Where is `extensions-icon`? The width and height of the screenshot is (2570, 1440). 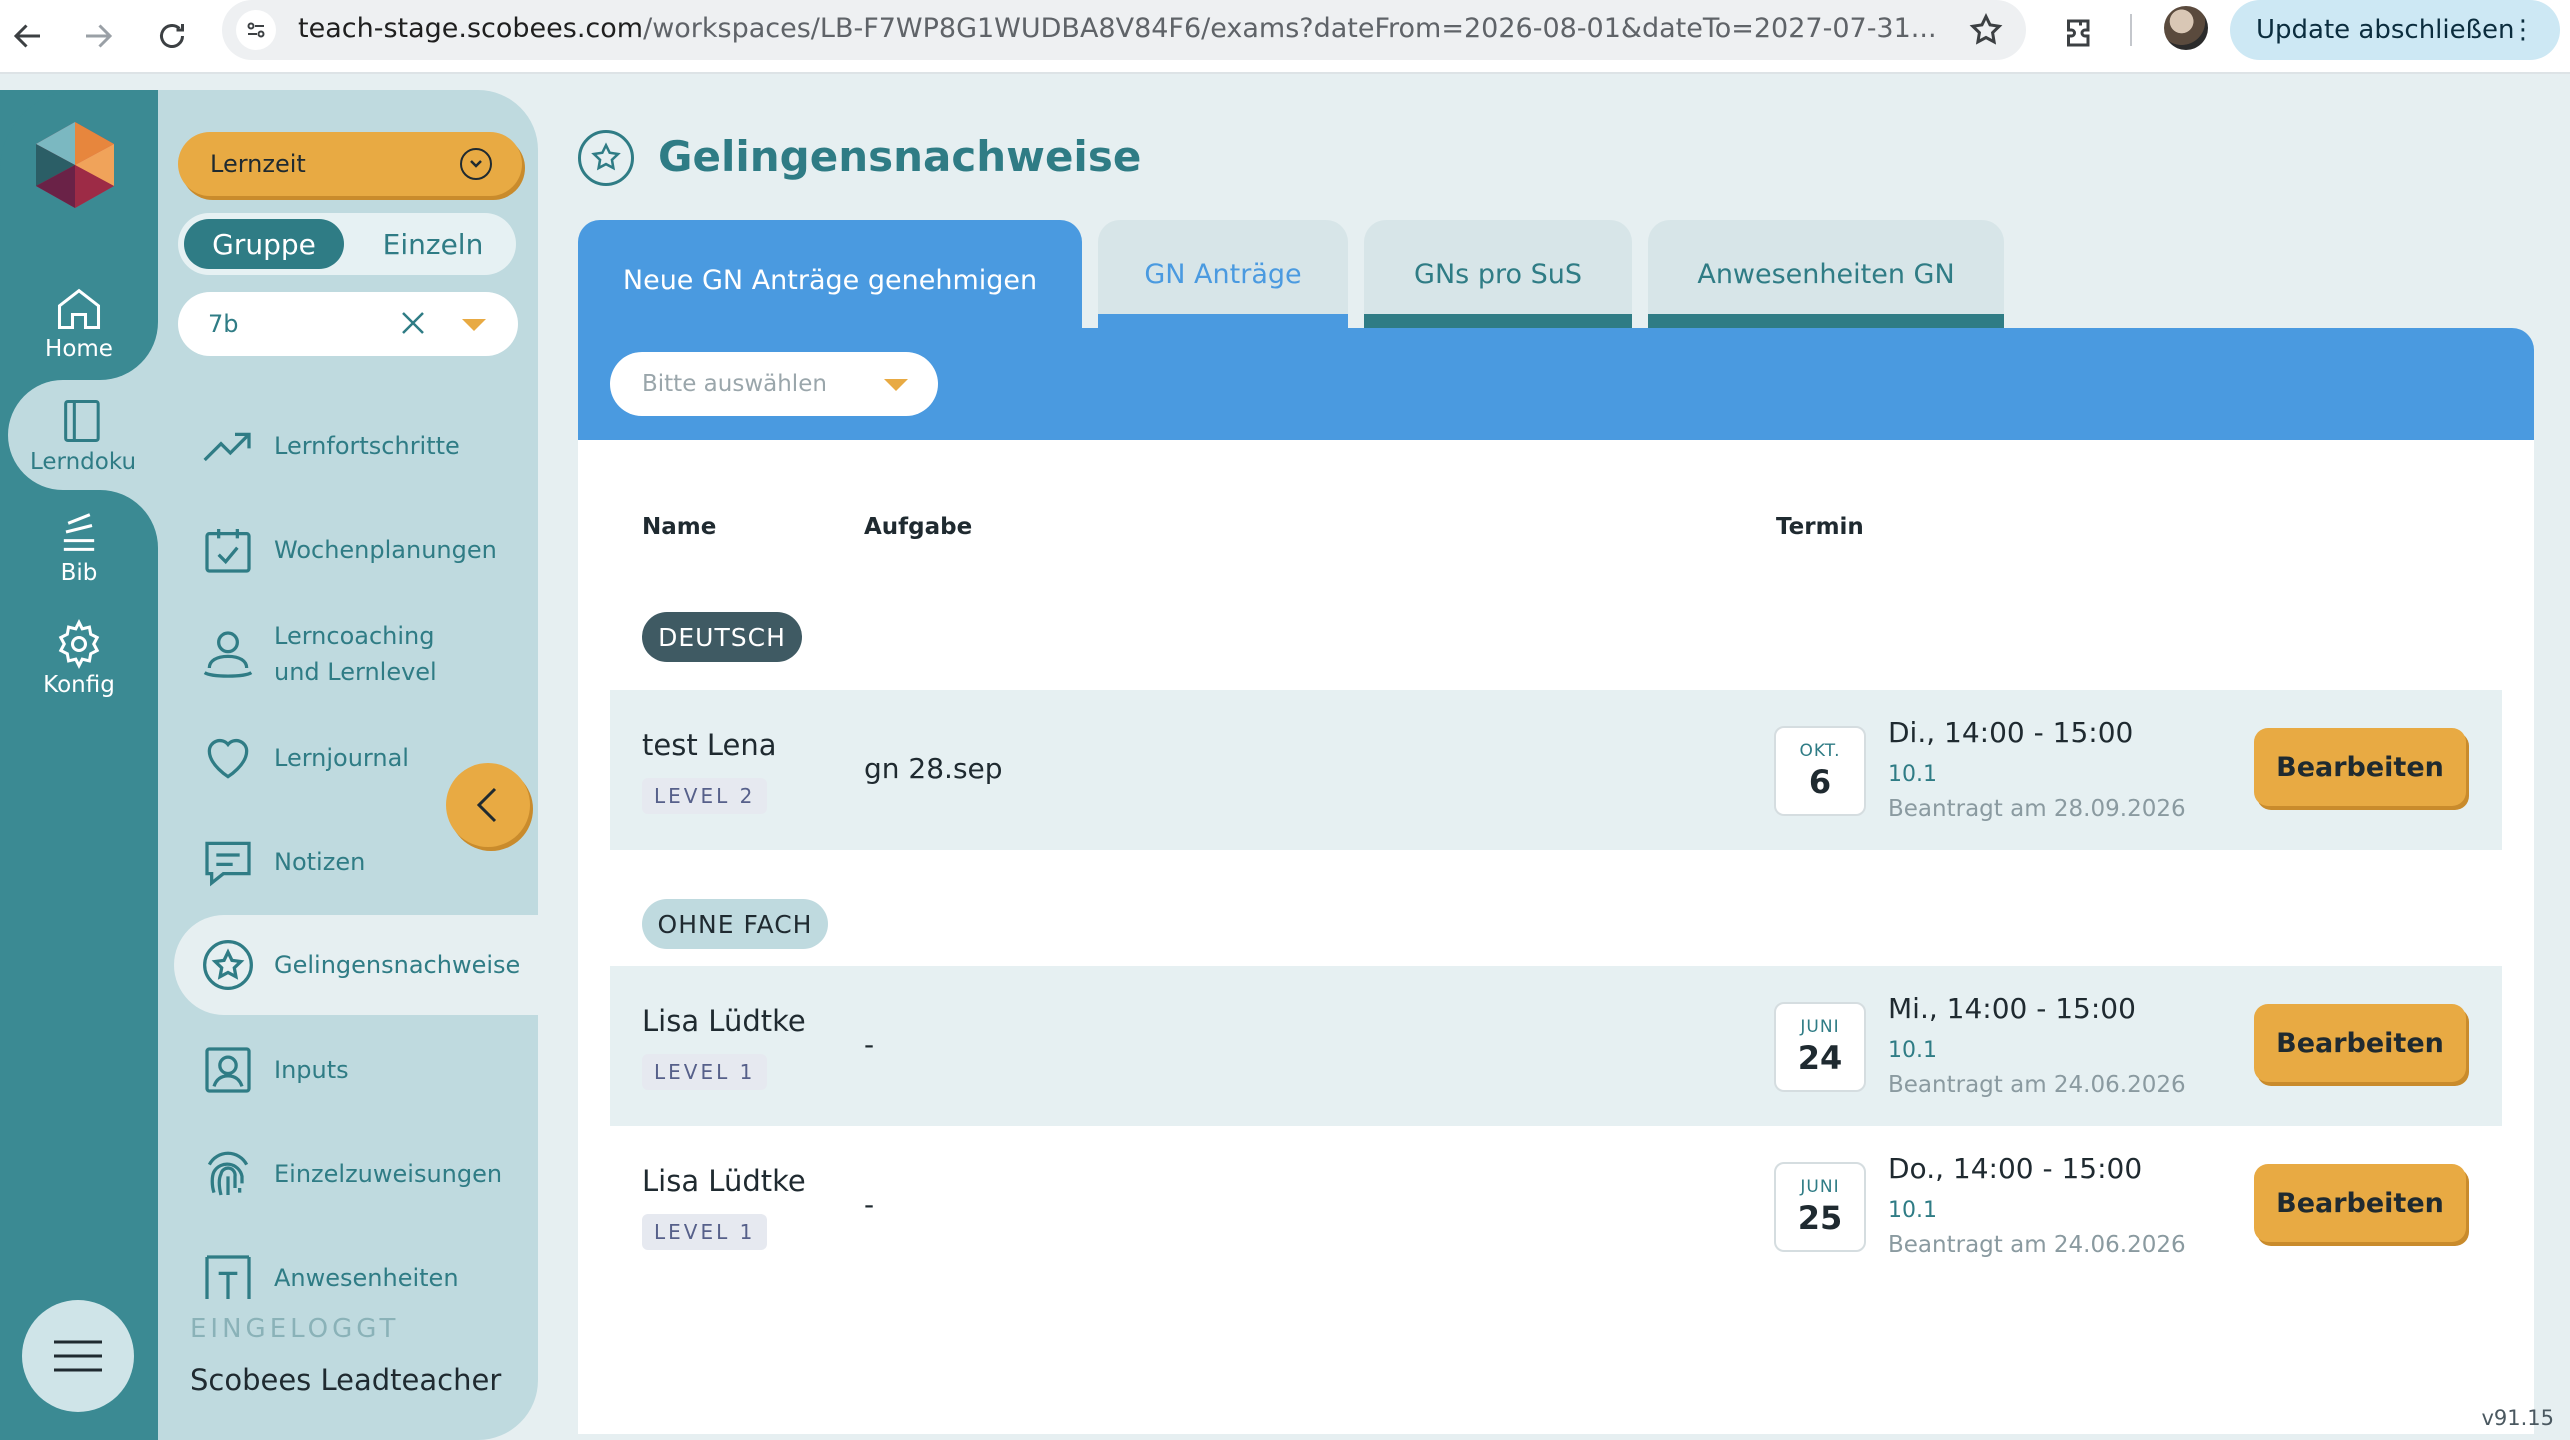 extensions-icon is located at coordinates (2079, 33).